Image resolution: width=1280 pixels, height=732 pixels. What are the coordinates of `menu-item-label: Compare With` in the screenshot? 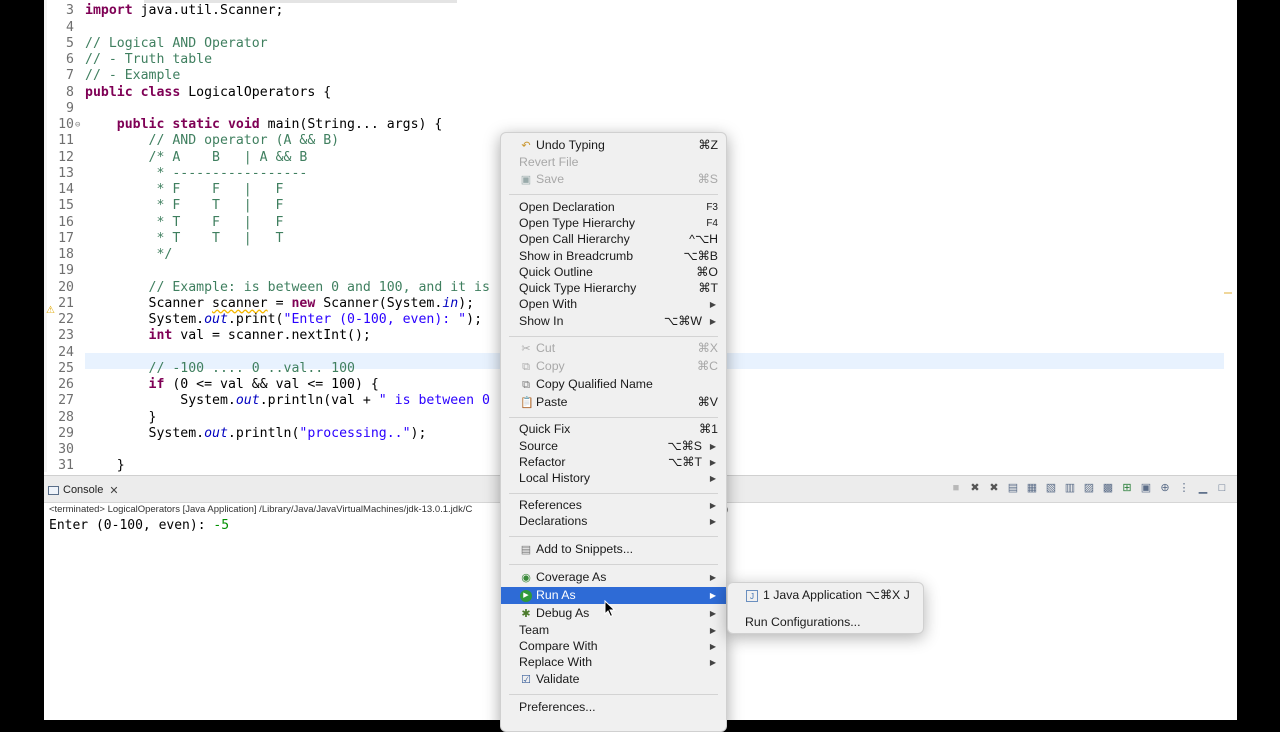 It's located at (558, 646).